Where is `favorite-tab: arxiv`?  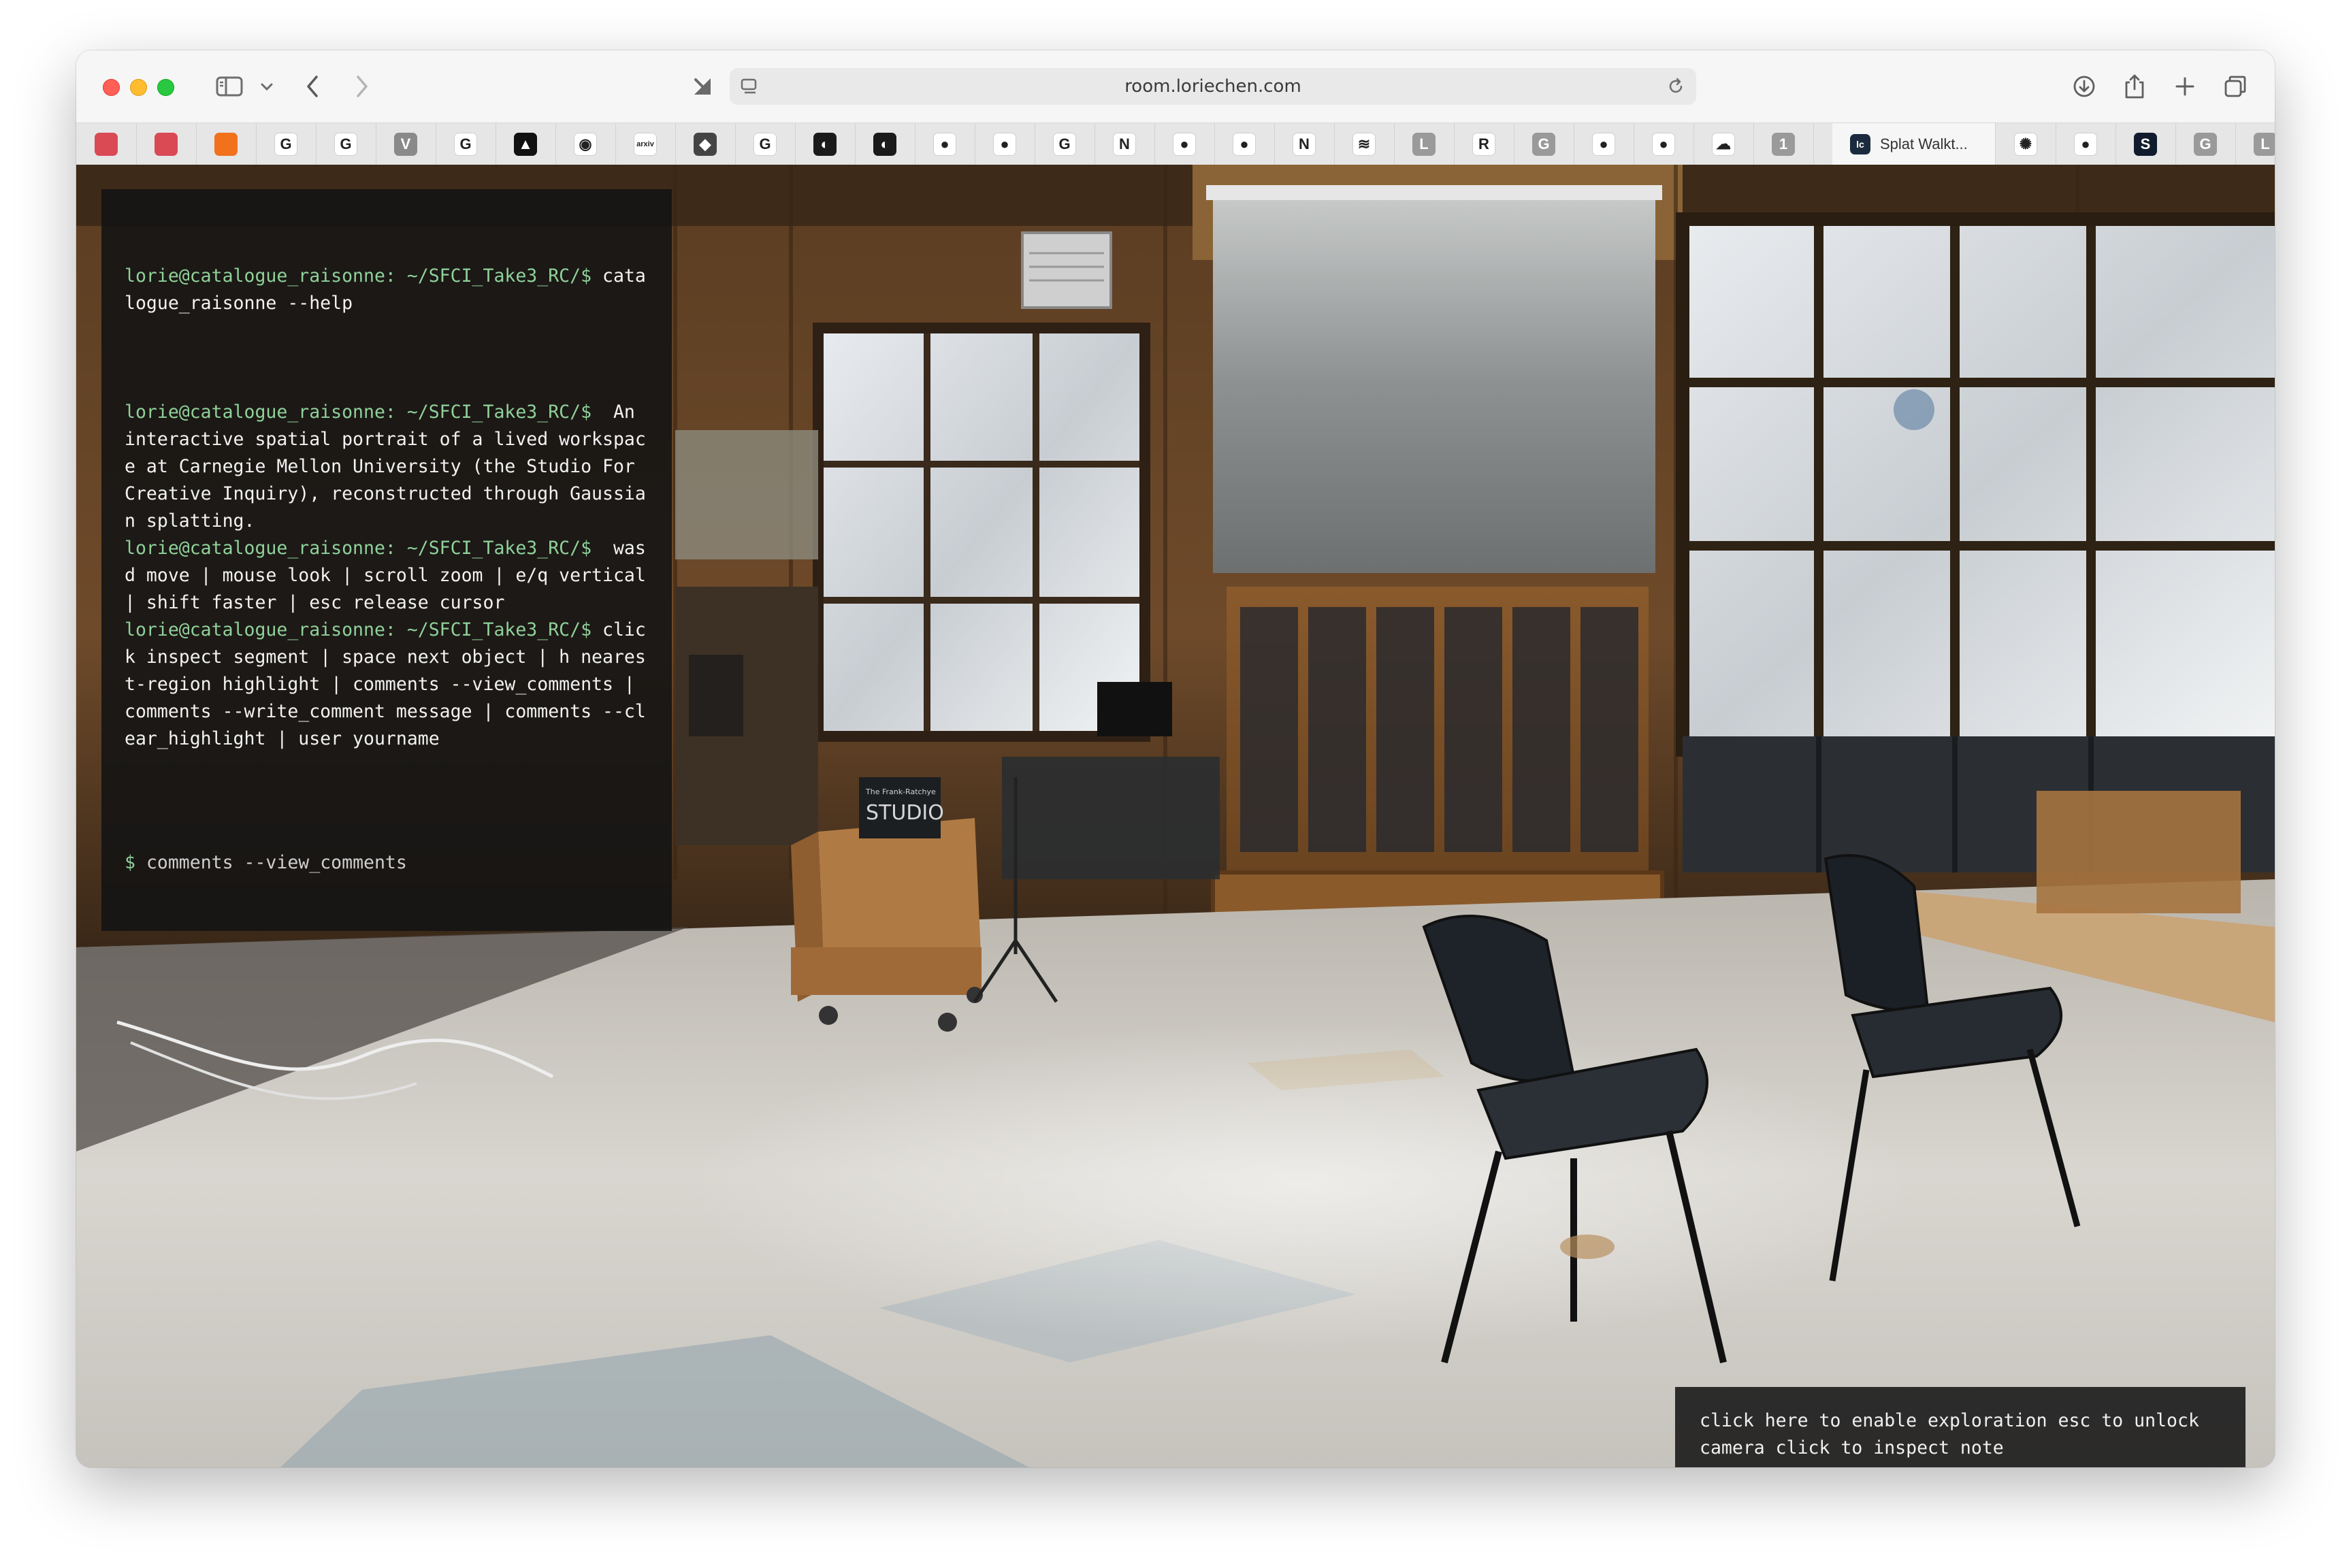
favorite-tab: arxiv is located at coordinates (645, 144).